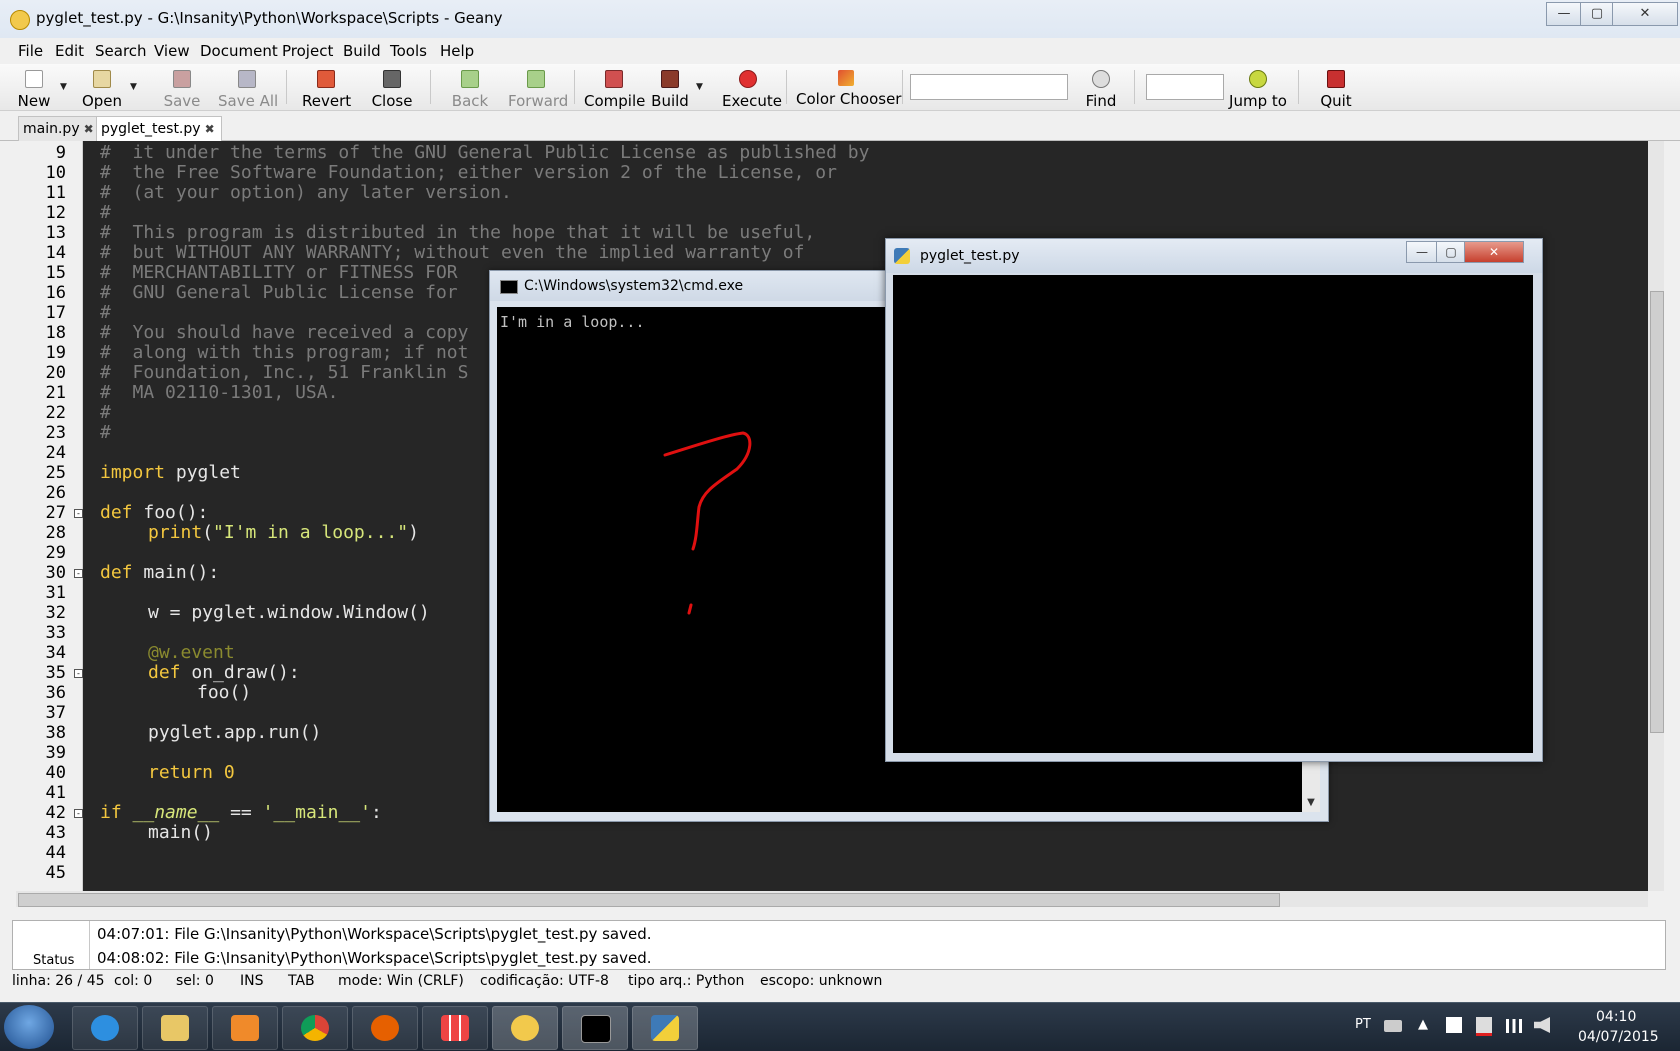  What do you see at coordinates (1422, 252) in the screenshot?
I see `pyglet-minimize-button: —` at bounding box center [1422, 252].